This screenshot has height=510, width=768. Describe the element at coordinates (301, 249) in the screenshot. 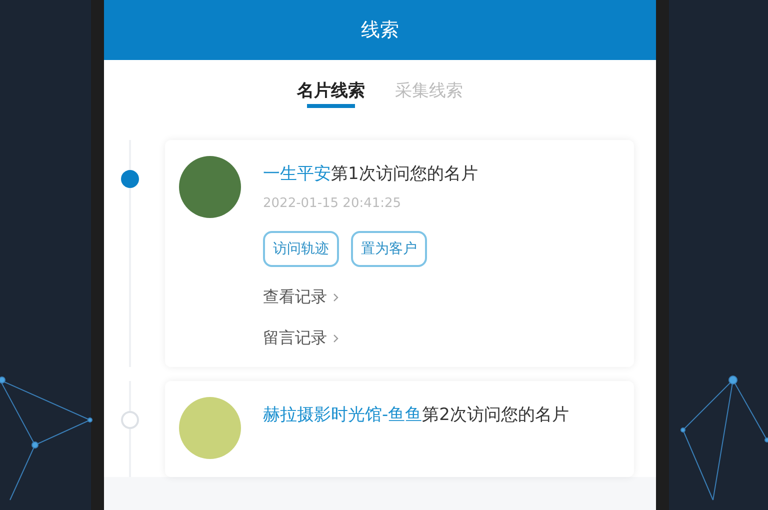

I see `action-button: 访问轨迹` at that location.